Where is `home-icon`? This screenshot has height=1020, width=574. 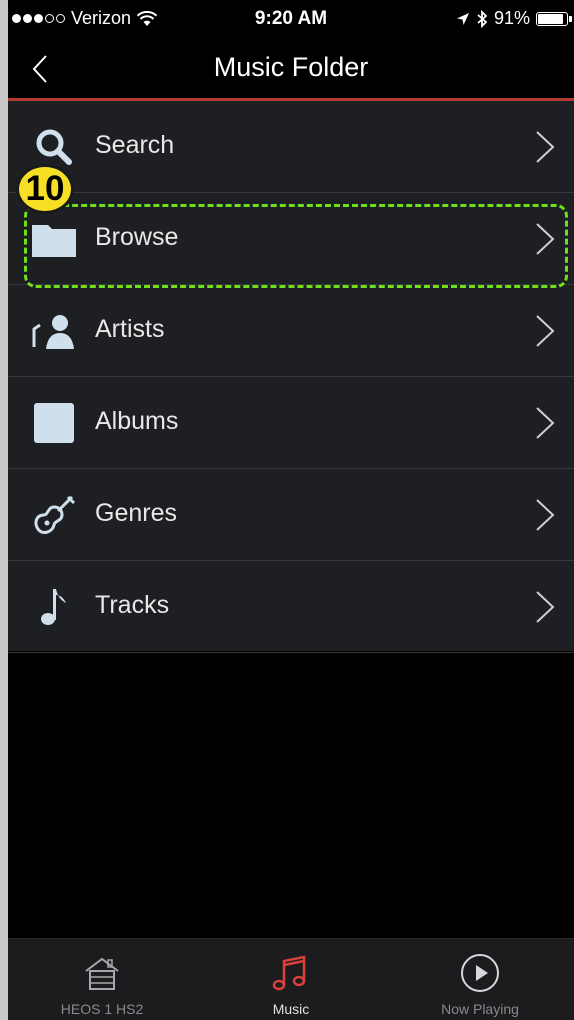
home-icon is located at coordinates (102, 973).